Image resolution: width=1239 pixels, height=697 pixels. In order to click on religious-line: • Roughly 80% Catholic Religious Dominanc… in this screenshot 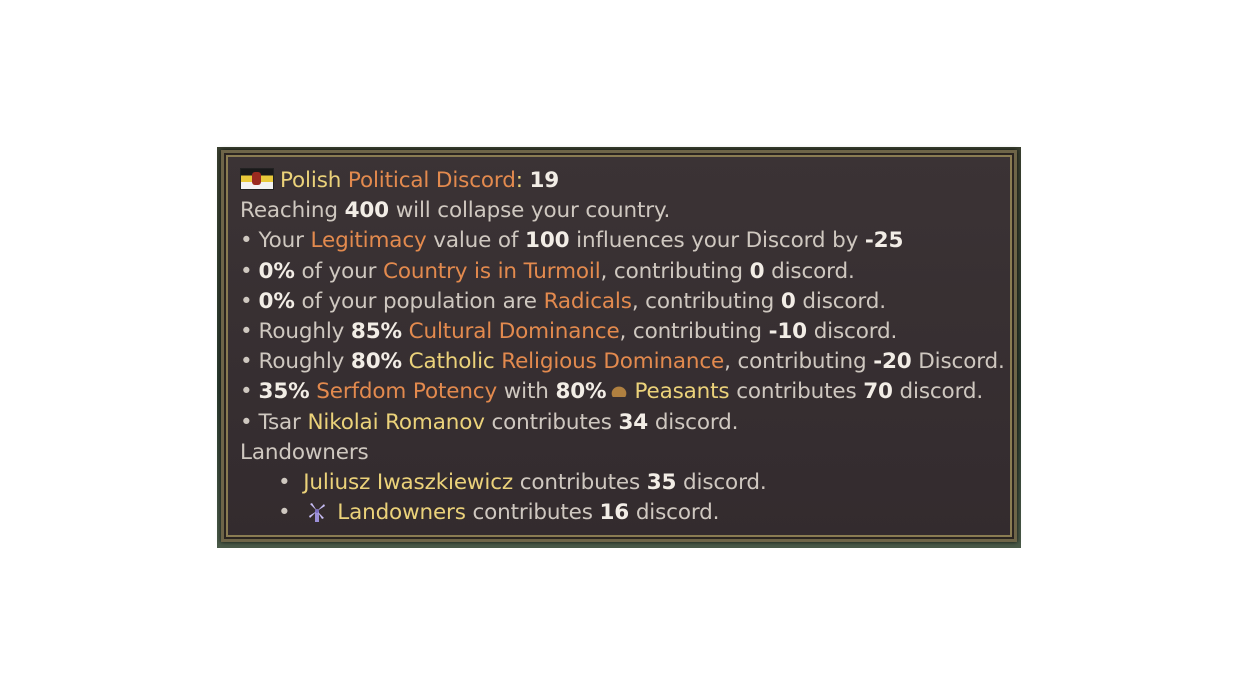, I will do `click(622, 362)`.